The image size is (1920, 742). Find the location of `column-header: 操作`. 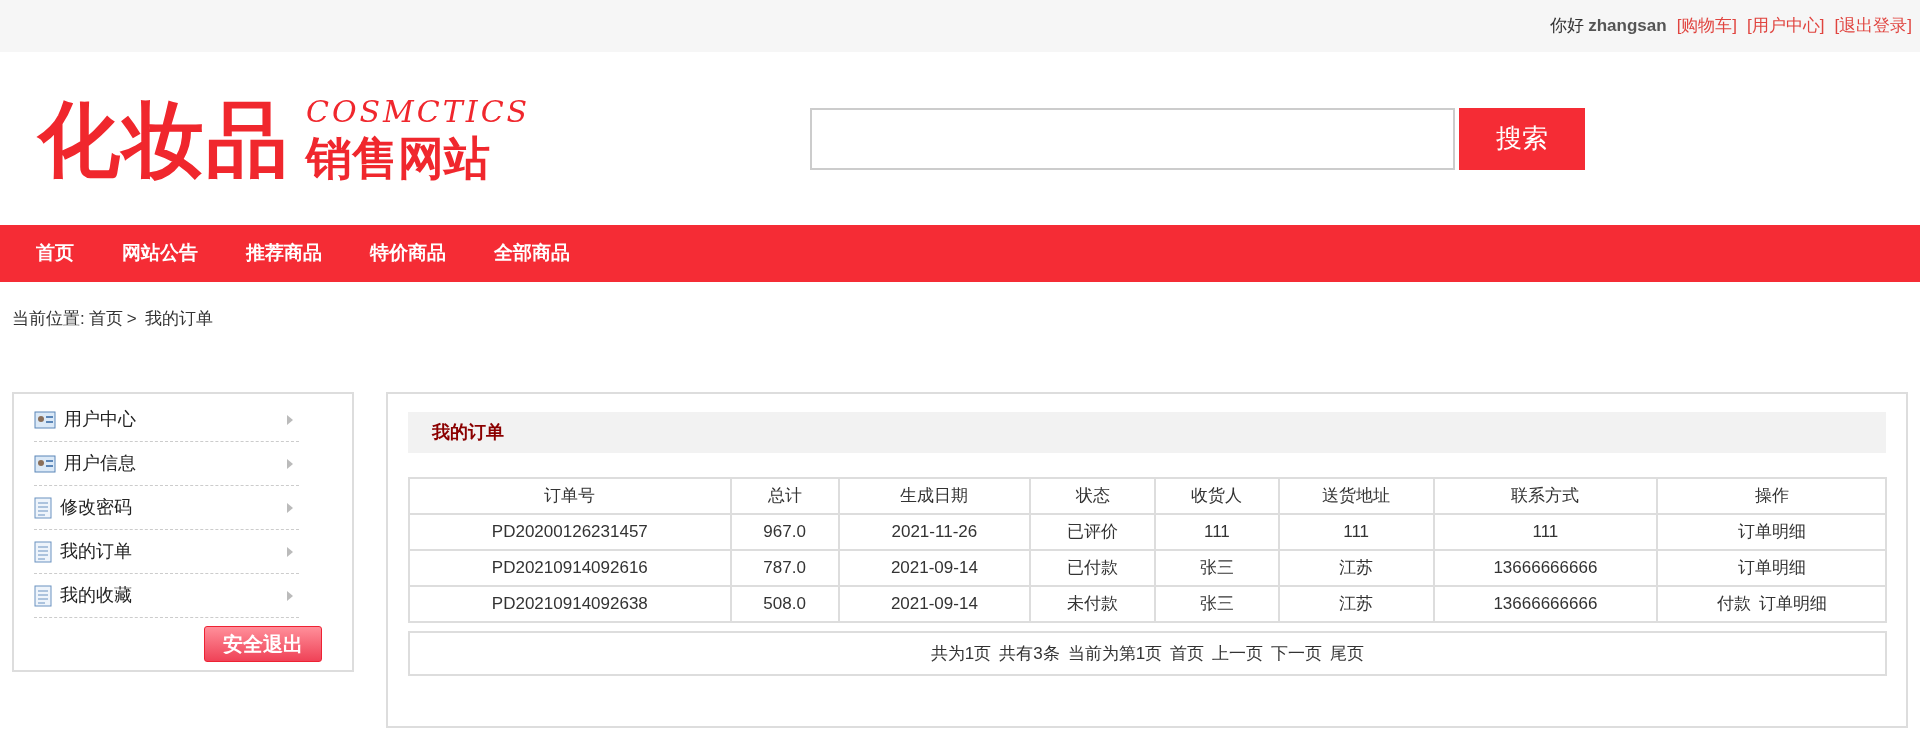

column-header: 操作 is located at coordinates (1771, 496).